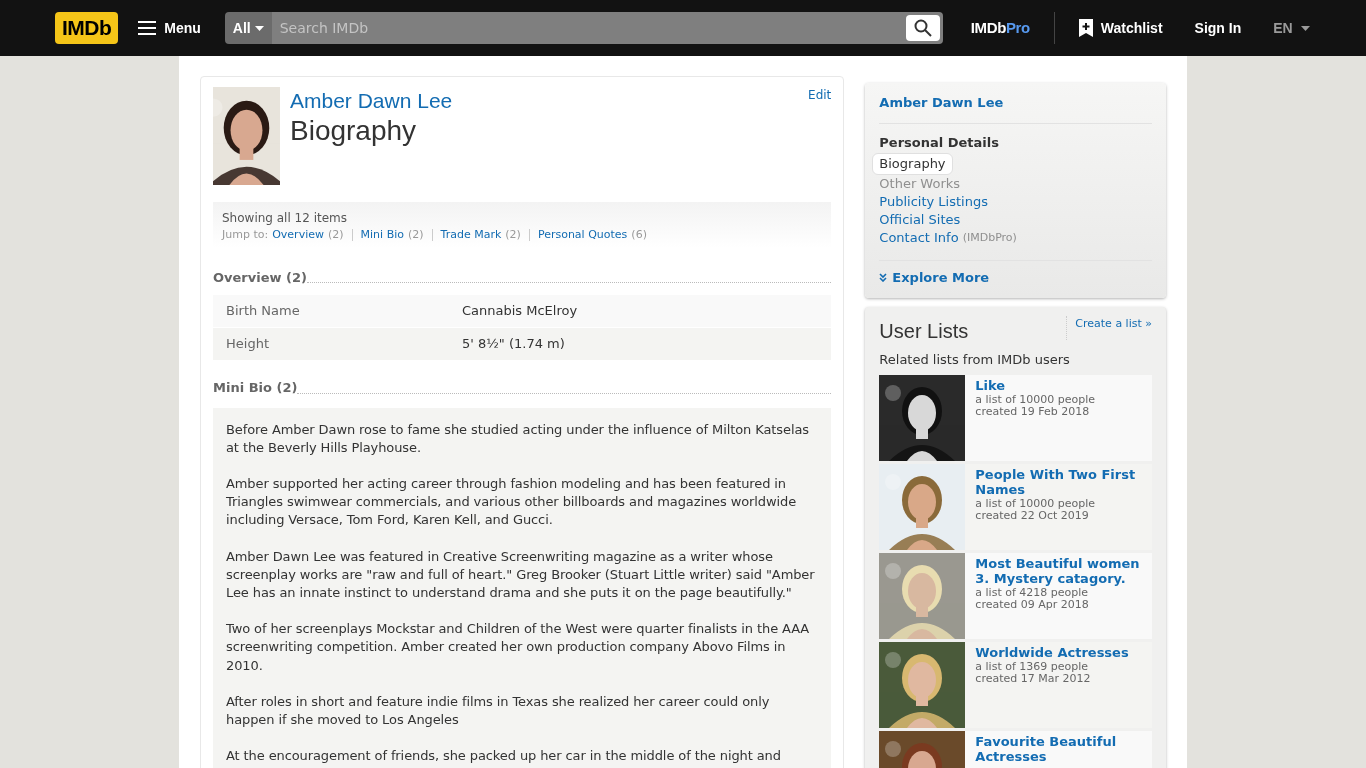 Image resolution: width=1366 pixels, height=768 pixels. What do you see at coordinates (1033, 412) in the screenshot?
I see `list-created: created 19 Feb 2018` at bounding box center [1033, 412].